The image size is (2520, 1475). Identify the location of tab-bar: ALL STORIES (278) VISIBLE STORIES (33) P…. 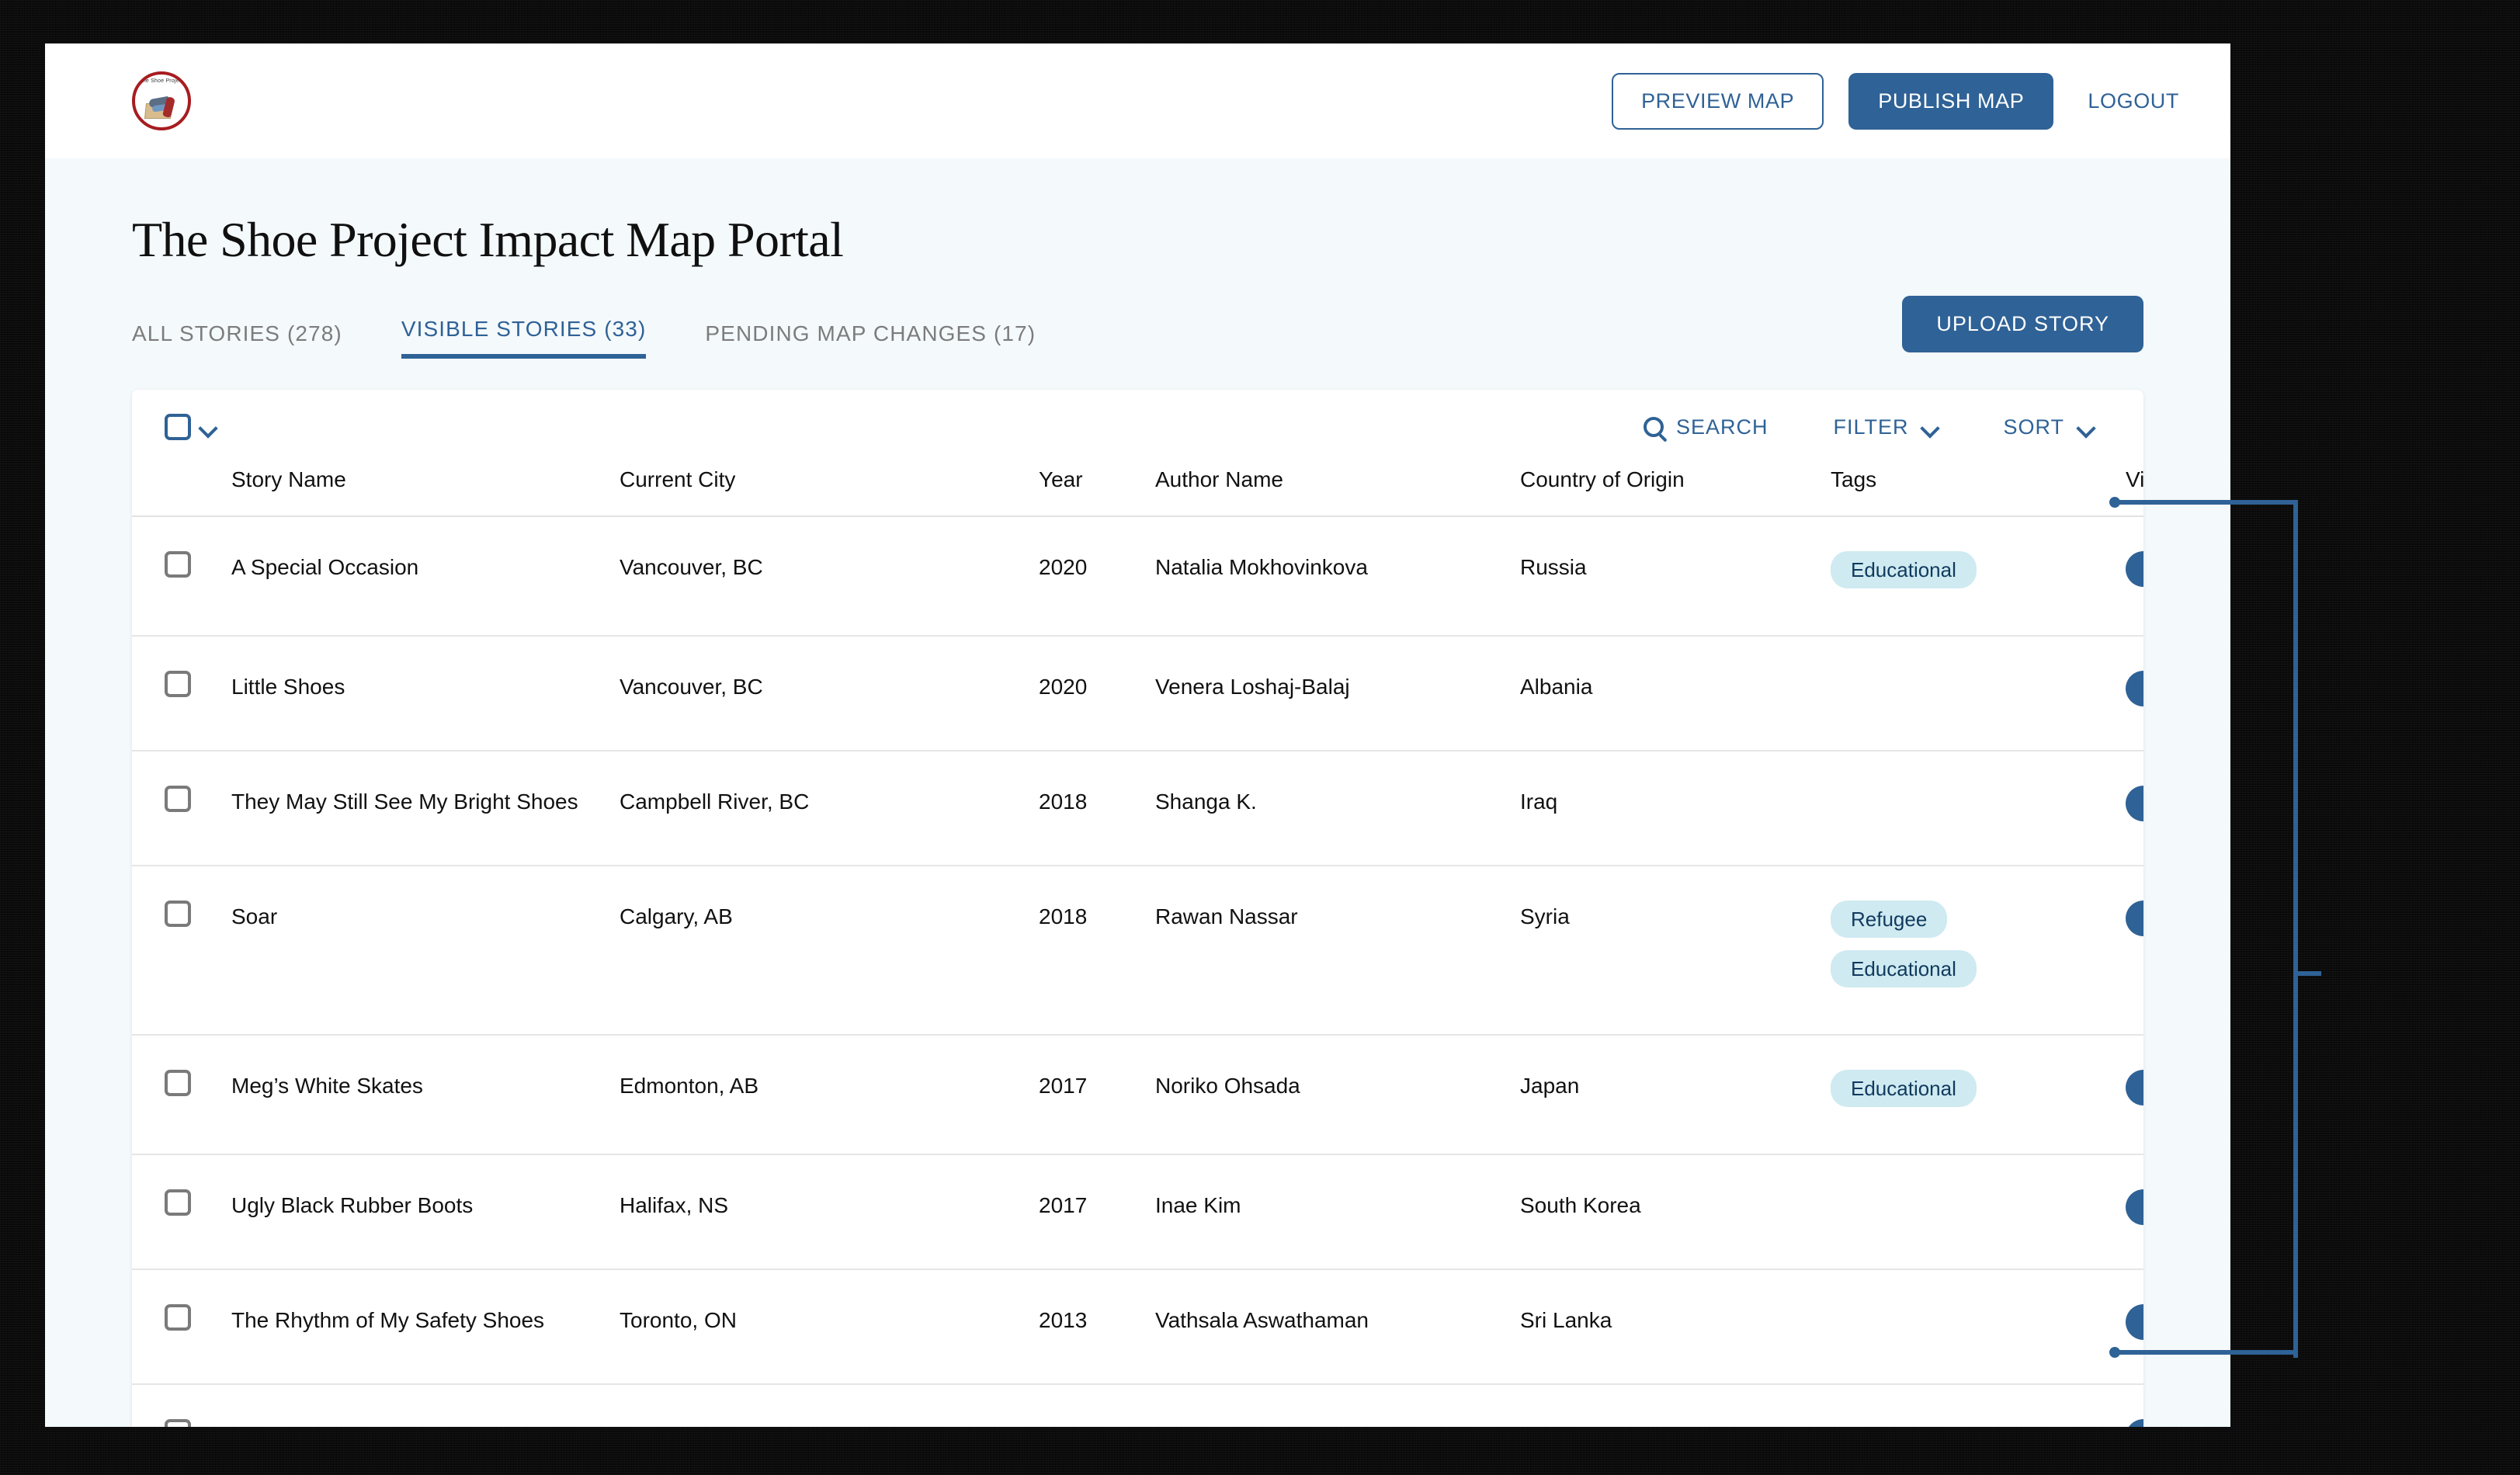
(1137, 327).